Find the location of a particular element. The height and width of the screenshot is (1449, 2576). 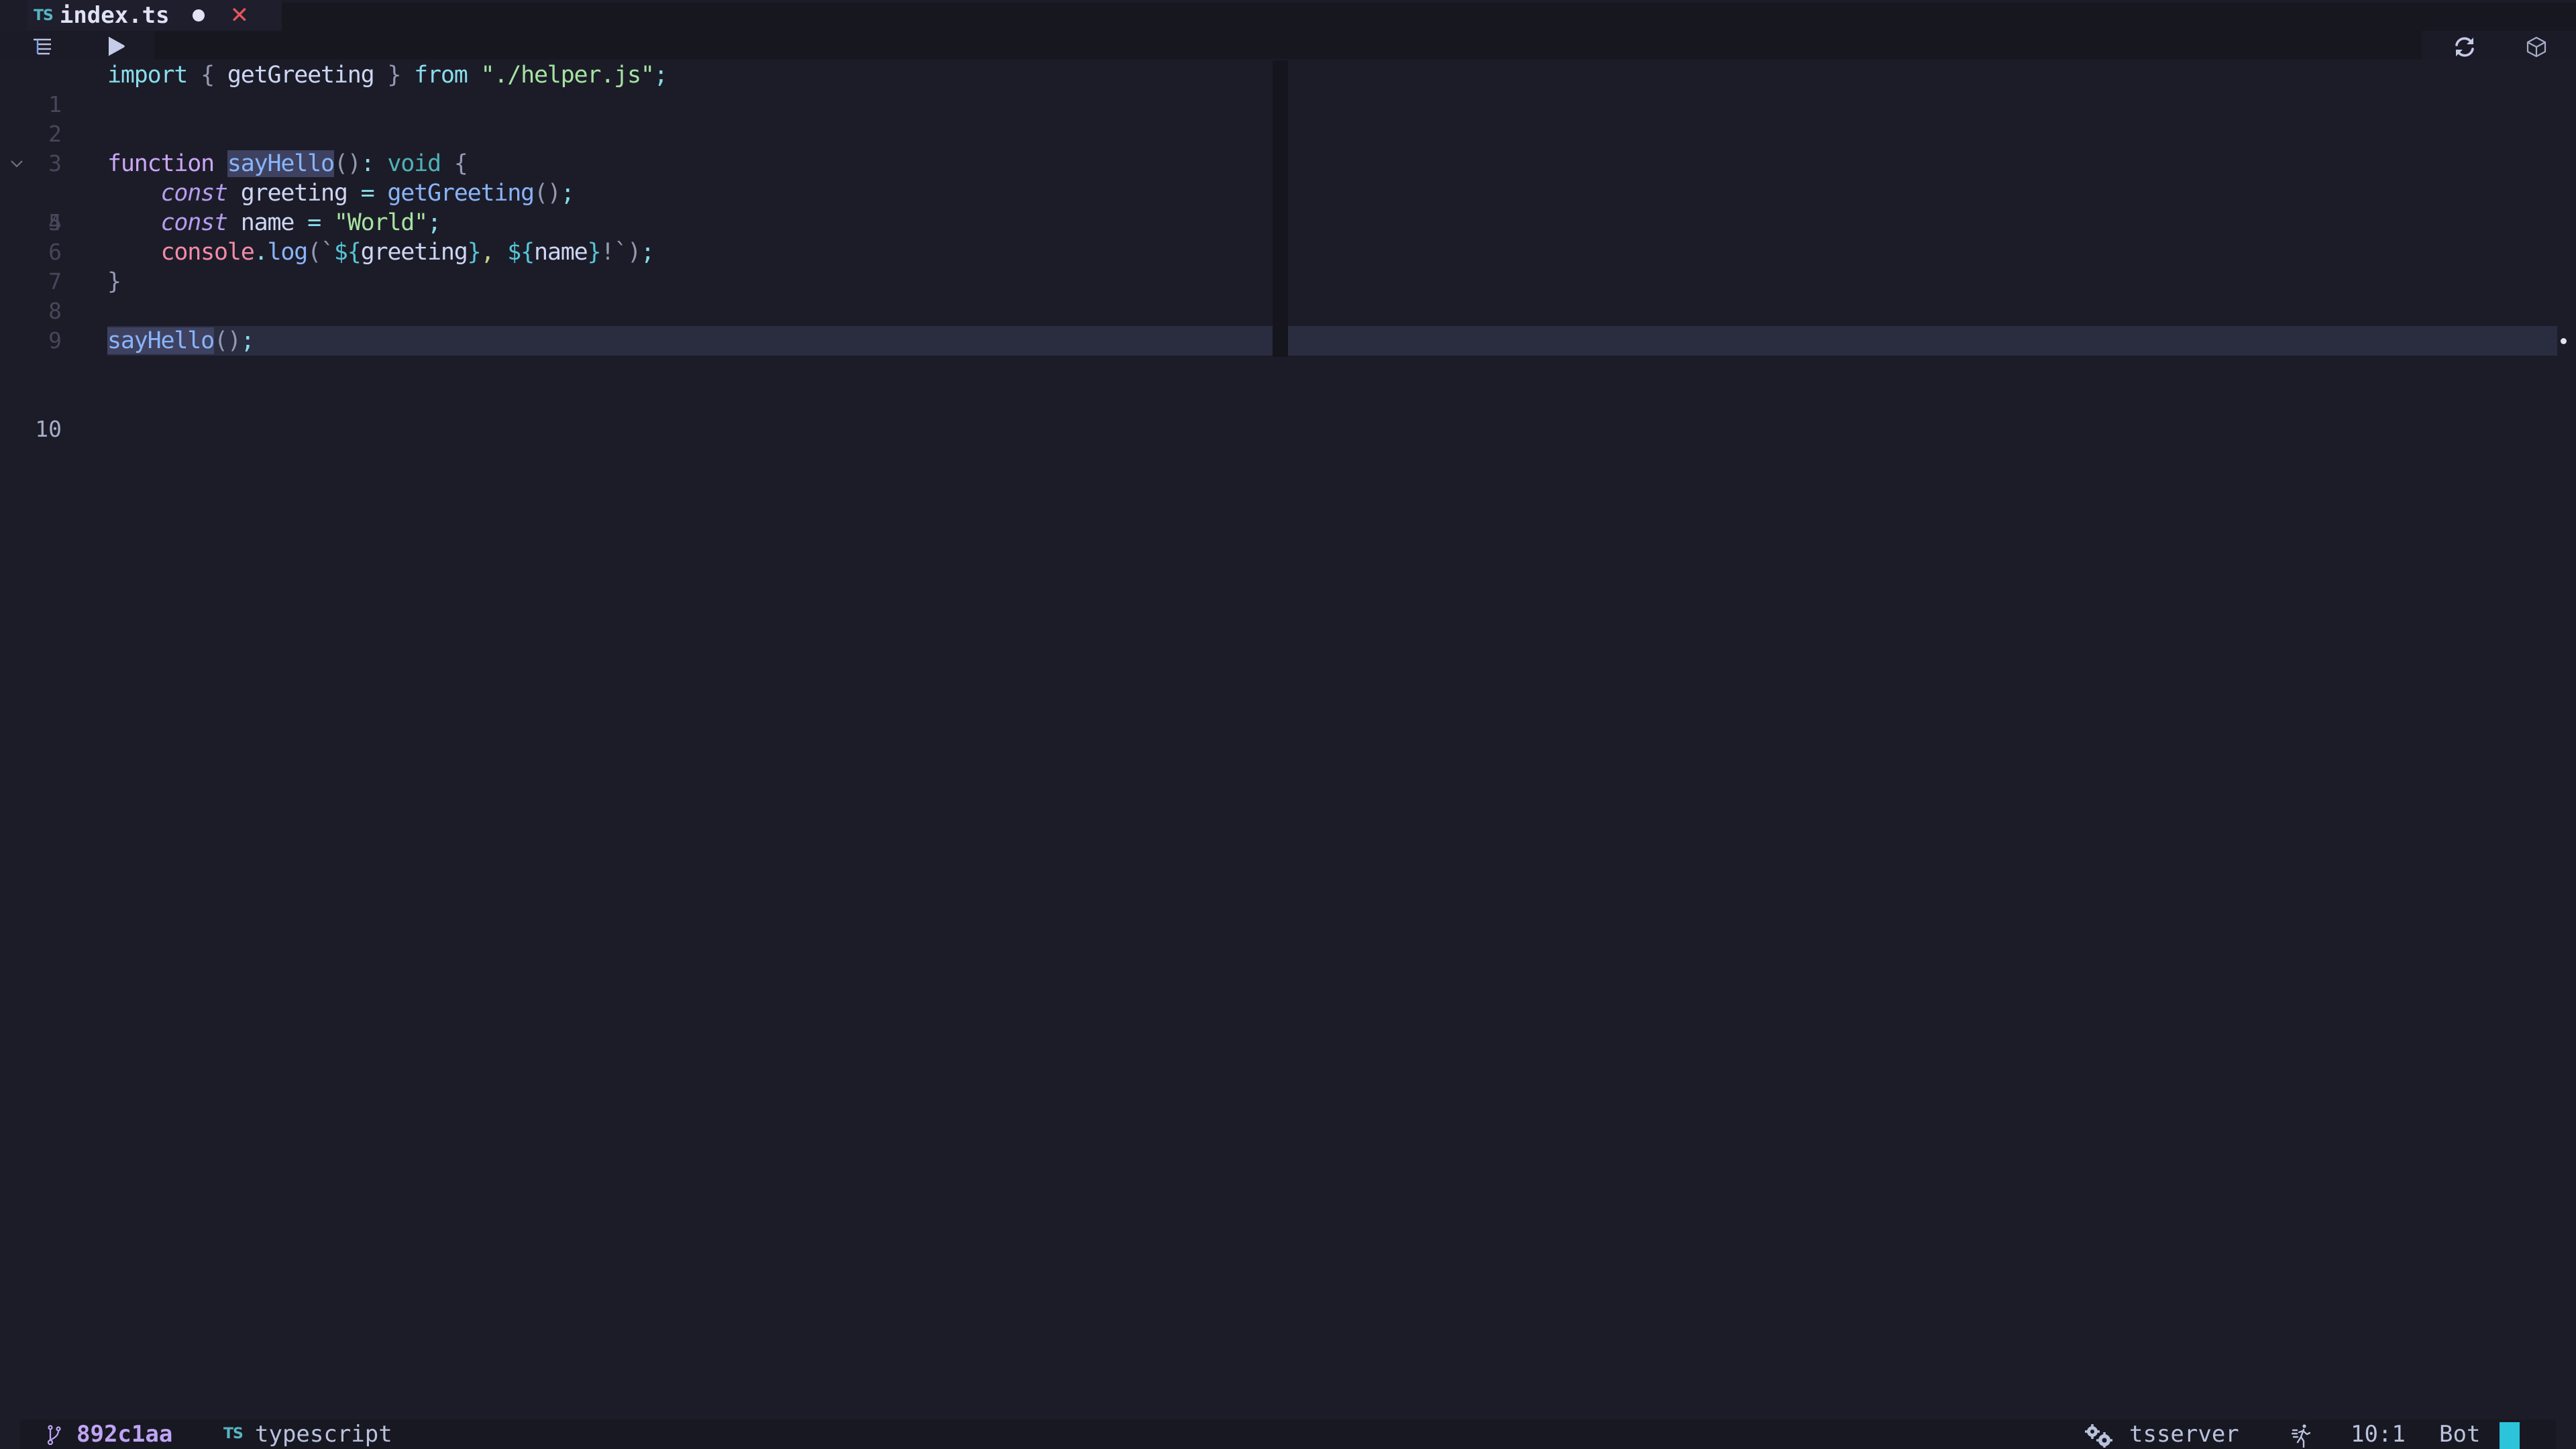

tab-bar-fill is located at coordinates (1429, 17).